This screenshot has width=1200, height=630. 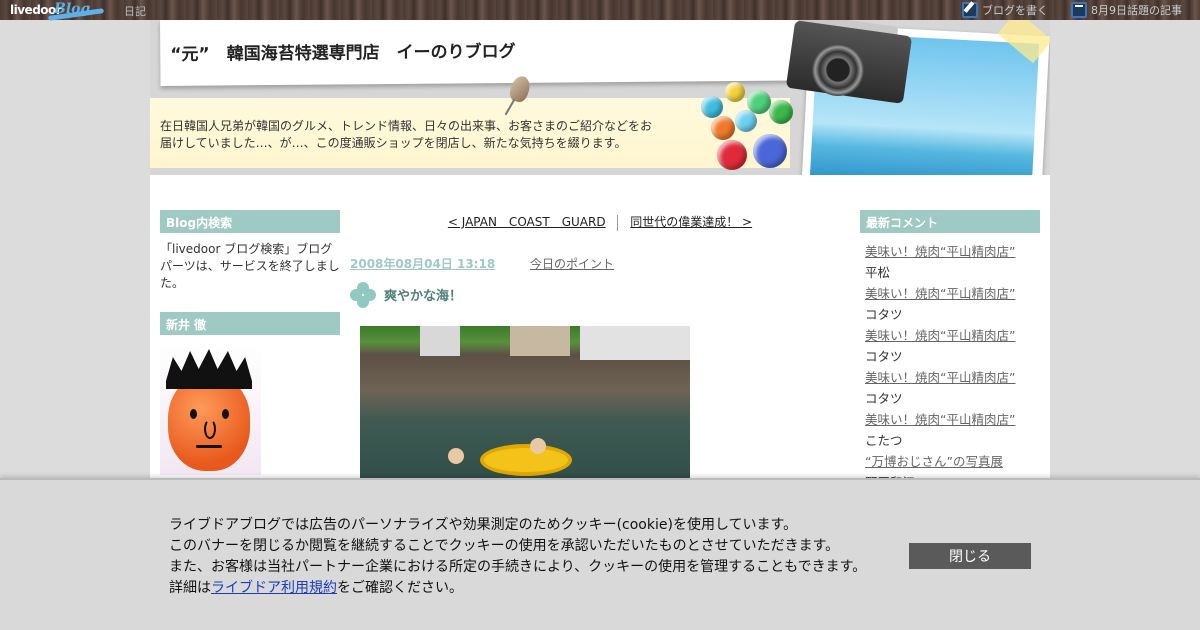 I want to click on blog-search-notice: 「livedoor ブログ検索」ブログパーツは、サービスを終了しました。, so click(x=250, y=266).